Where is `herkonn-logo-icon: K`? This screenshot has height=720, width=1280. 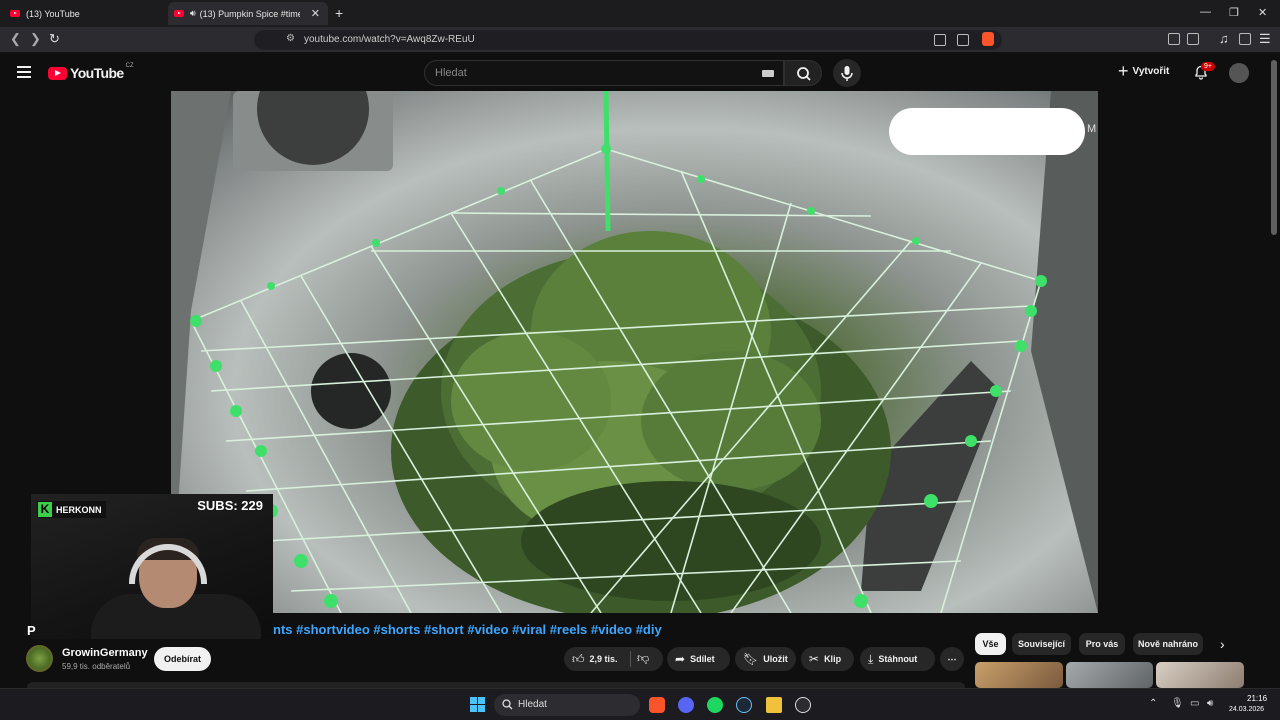 herkonn-logo-icon: K is located at coordinates (45, 509).